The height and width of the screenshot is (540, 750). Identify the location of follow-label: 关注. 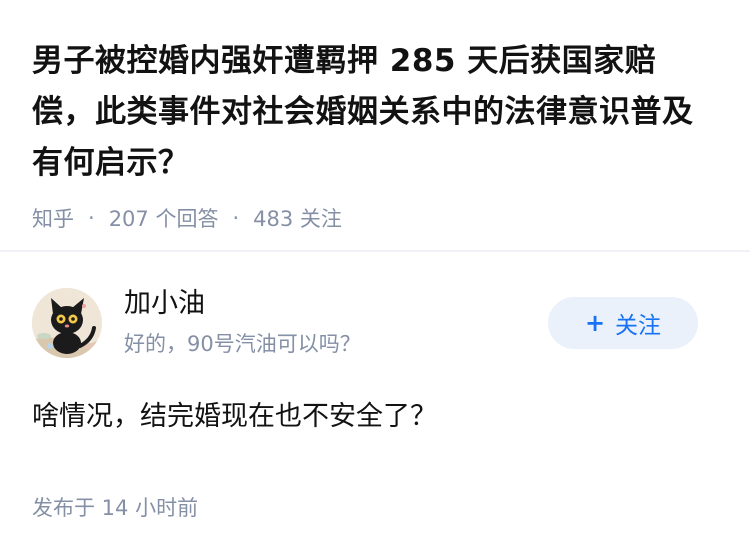
(638, 326).